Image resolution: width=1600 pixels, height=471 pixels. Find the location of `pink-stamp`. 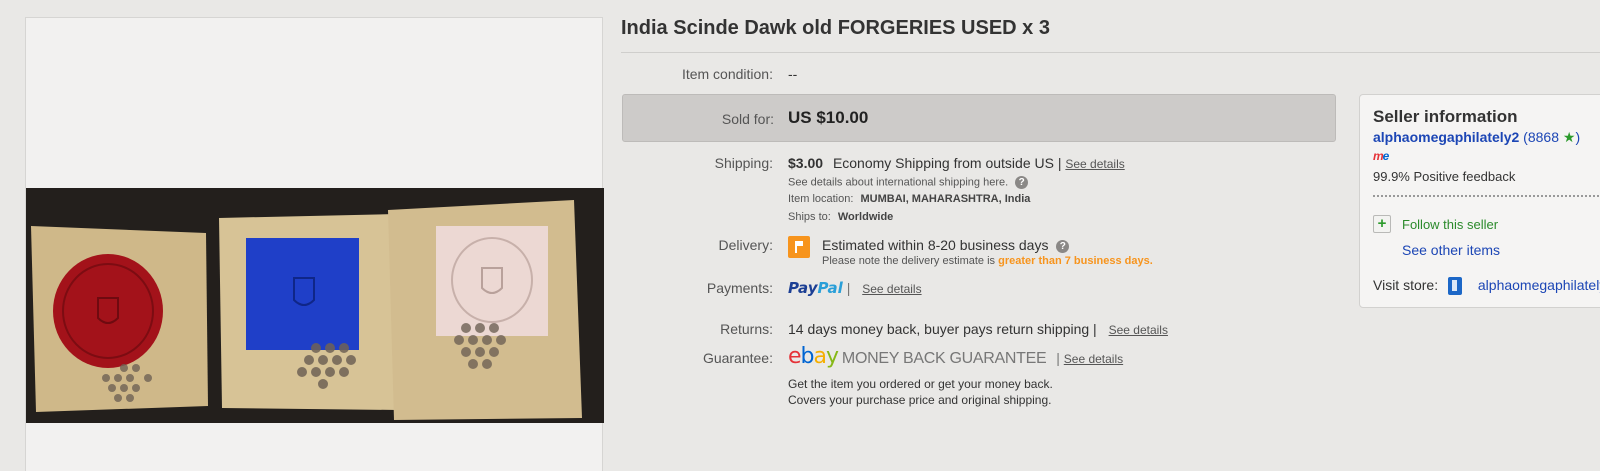

pink-stamp is located at coordinates (485, 310).